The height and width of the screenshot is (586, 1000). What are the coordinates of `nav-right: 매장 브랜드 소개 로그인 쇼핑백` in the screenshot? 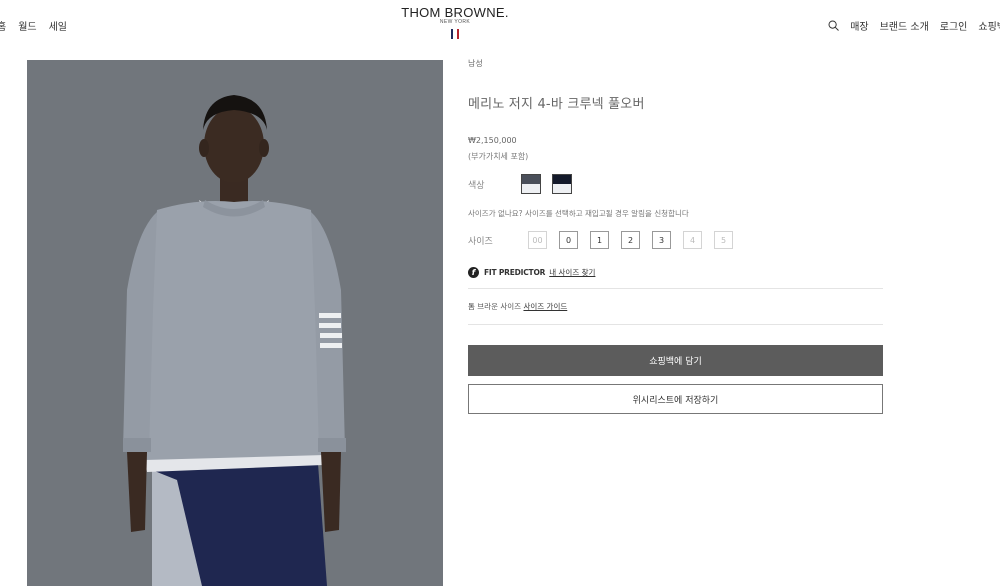 It's located at (914, 25).